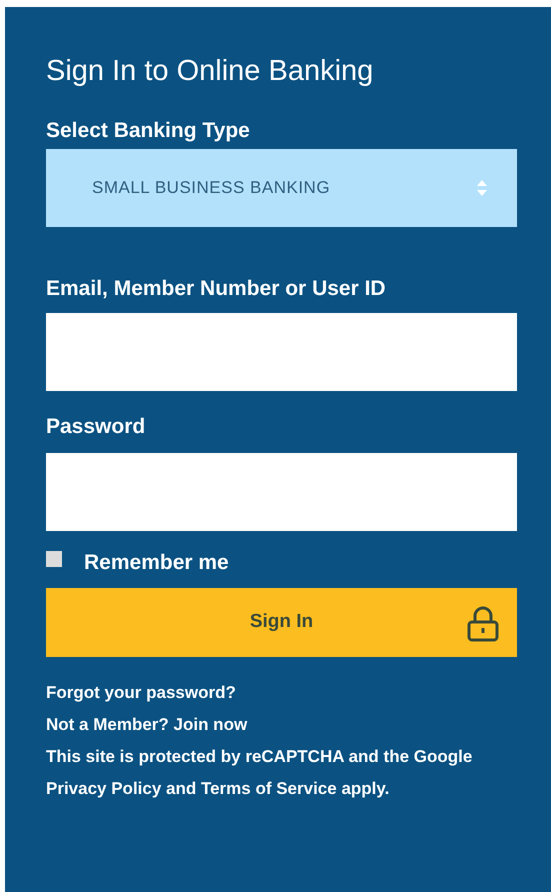  Describe the element at coordinates (156, 563) in the screenshot. I see `checkbox-label: Remember me` at that location.